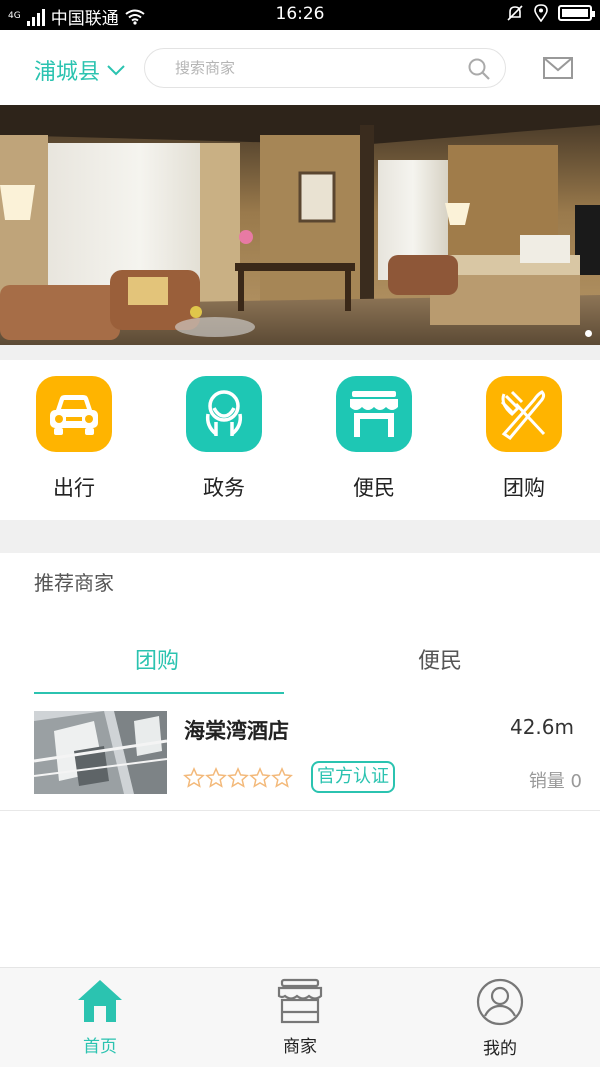 Image resolution: width=600 pixels, height=1067 pixels. Describe the element at coordinates (74, 583) in the screenshot. I see `section-title: 推荐商家` at that location.